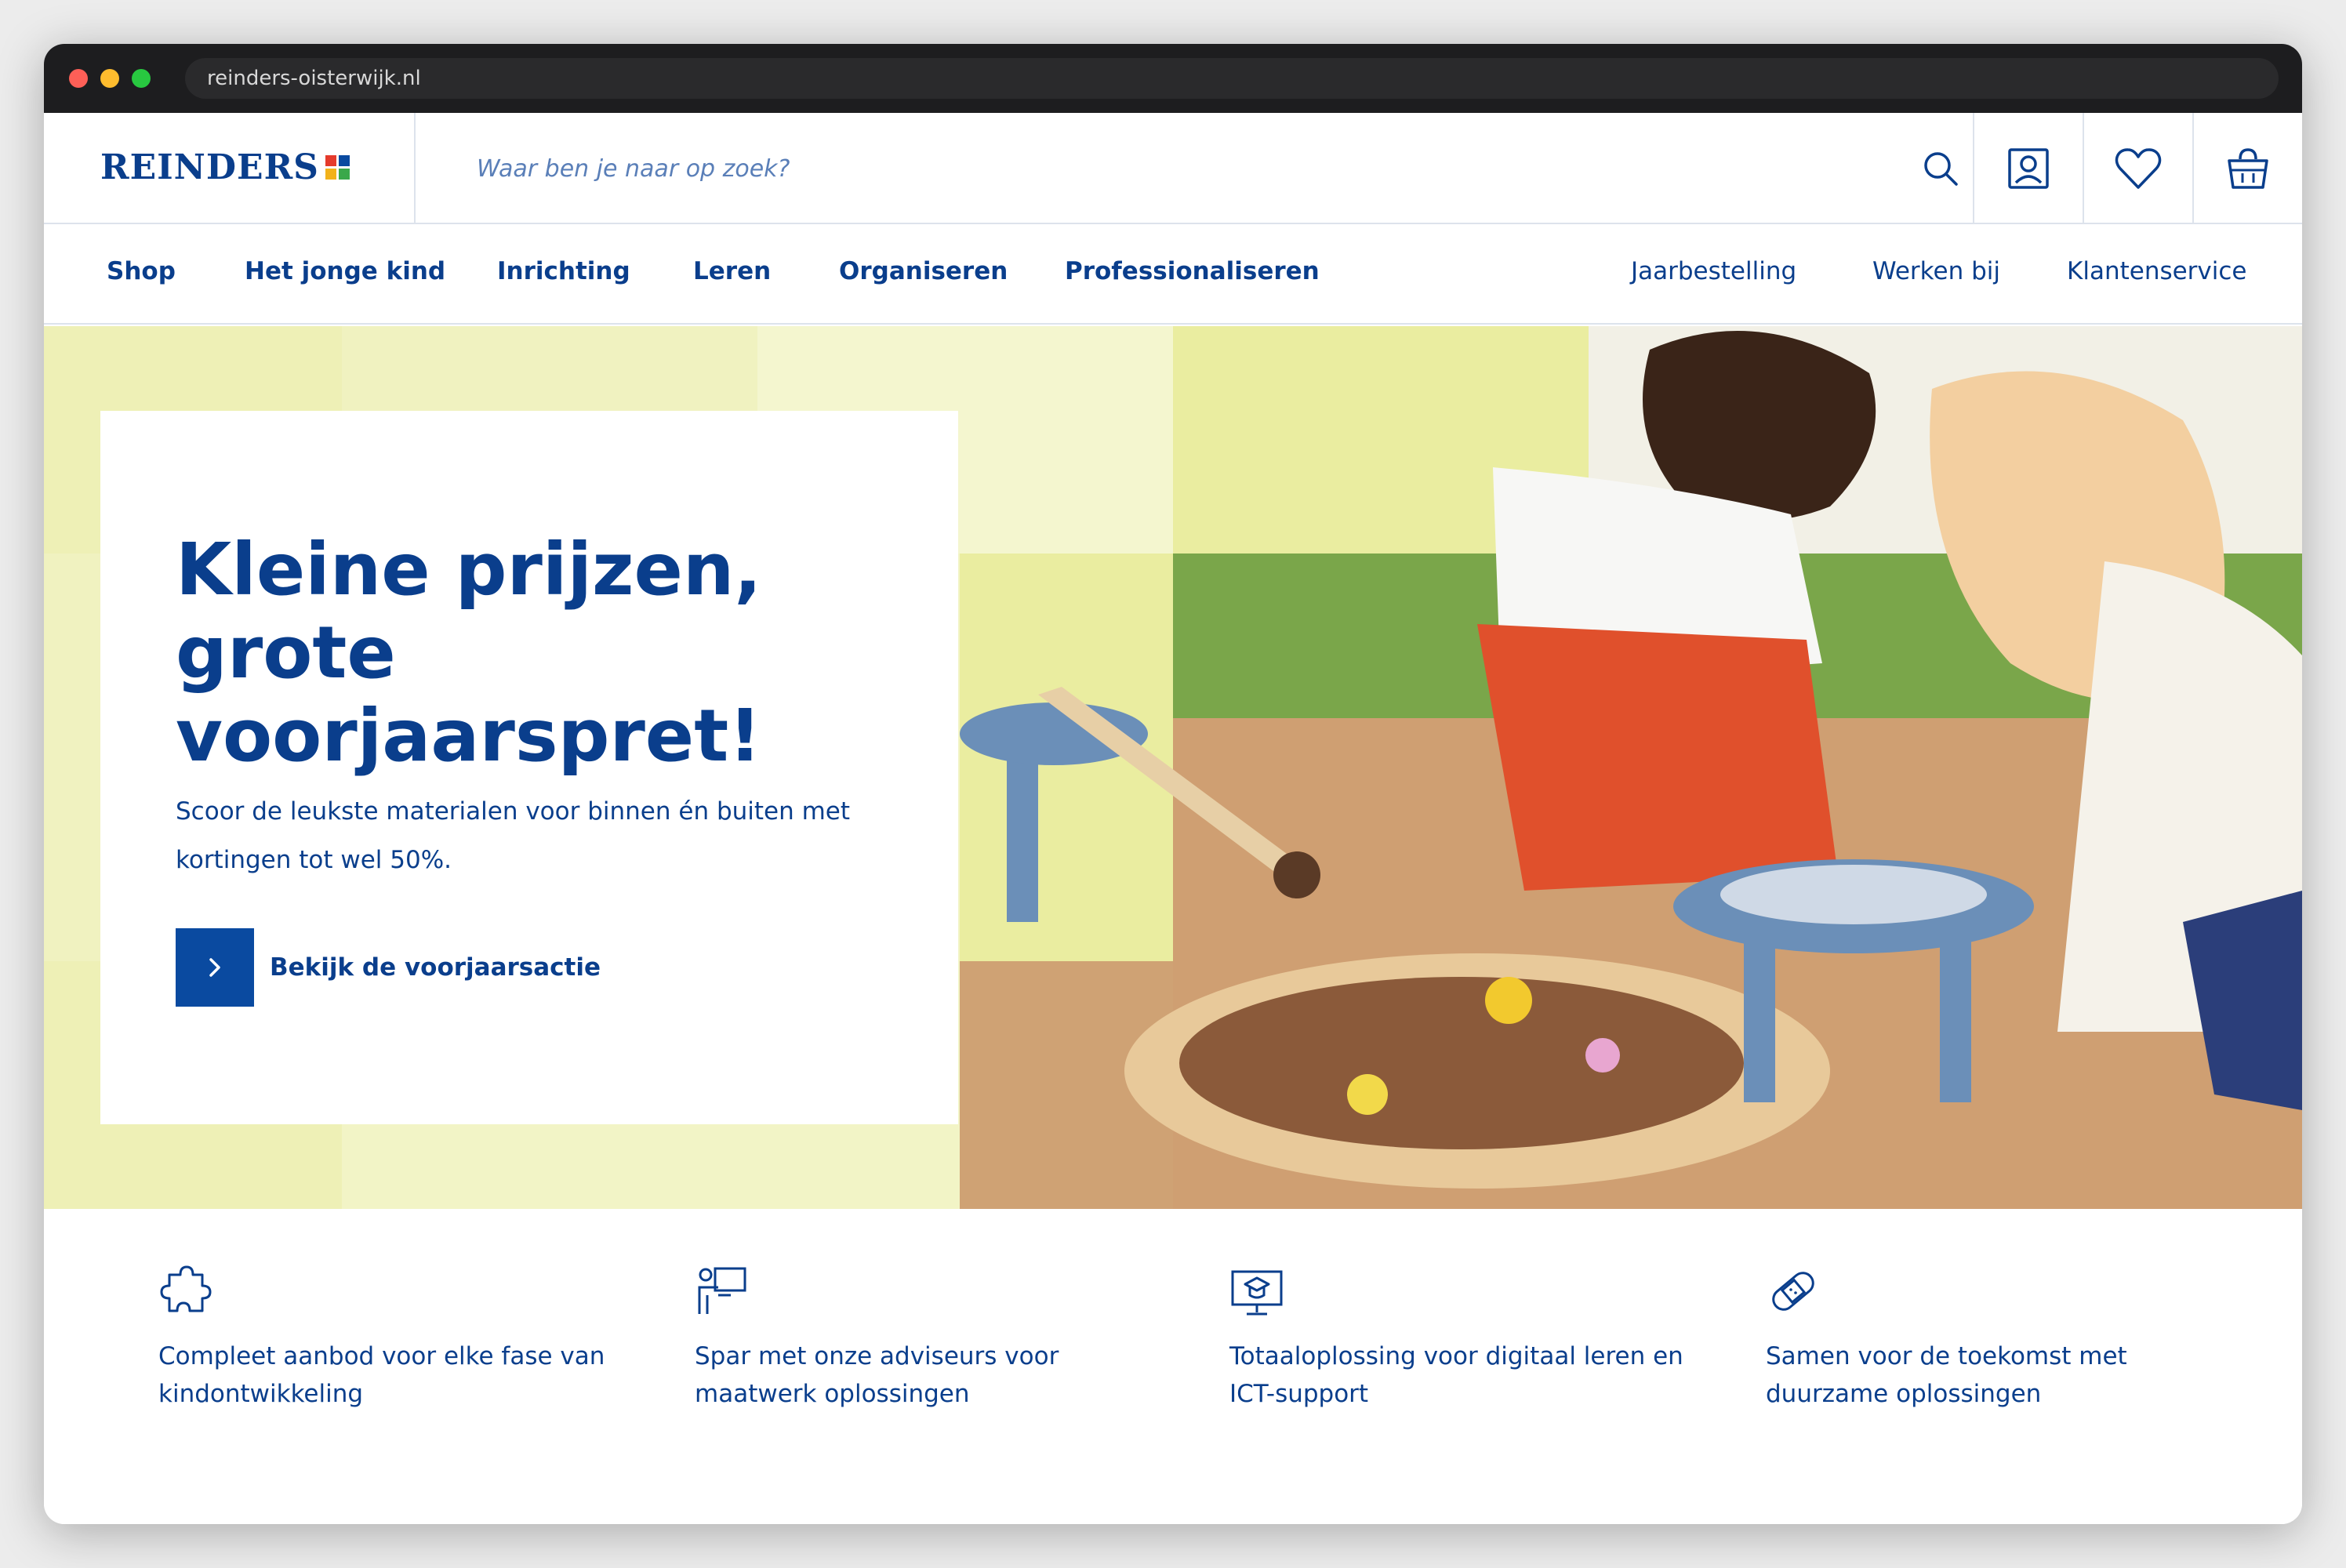 The image size is (2346, 1568). Describe the element at coordinates (2157, 271) in the screenshot. I see `nav-item-klantenservice: Klantenservice` at that location.